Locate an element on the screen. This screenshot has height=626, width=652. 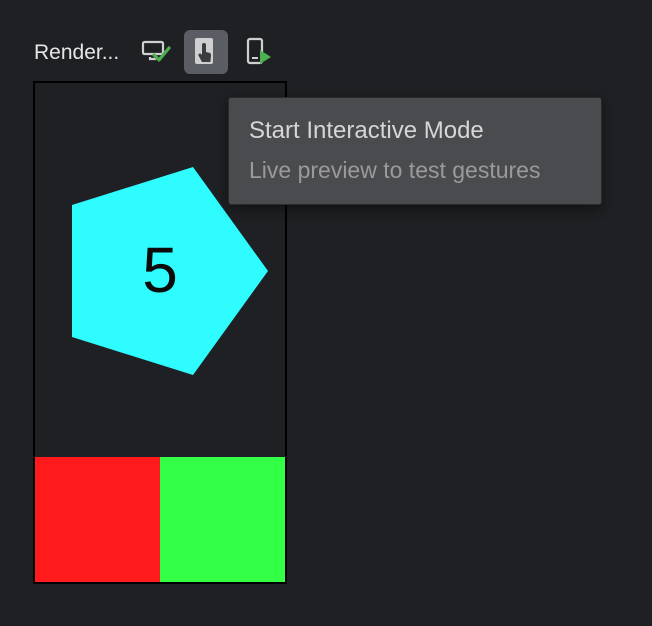
device-run-icon is located at coordinates (258, 51).